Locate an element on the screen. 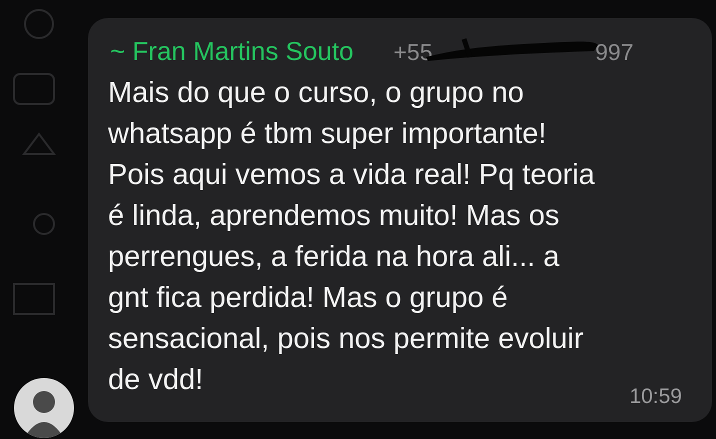 This screenshot has height=439, width=716. message-time: 10:59 is located at coordinates (655, 397).